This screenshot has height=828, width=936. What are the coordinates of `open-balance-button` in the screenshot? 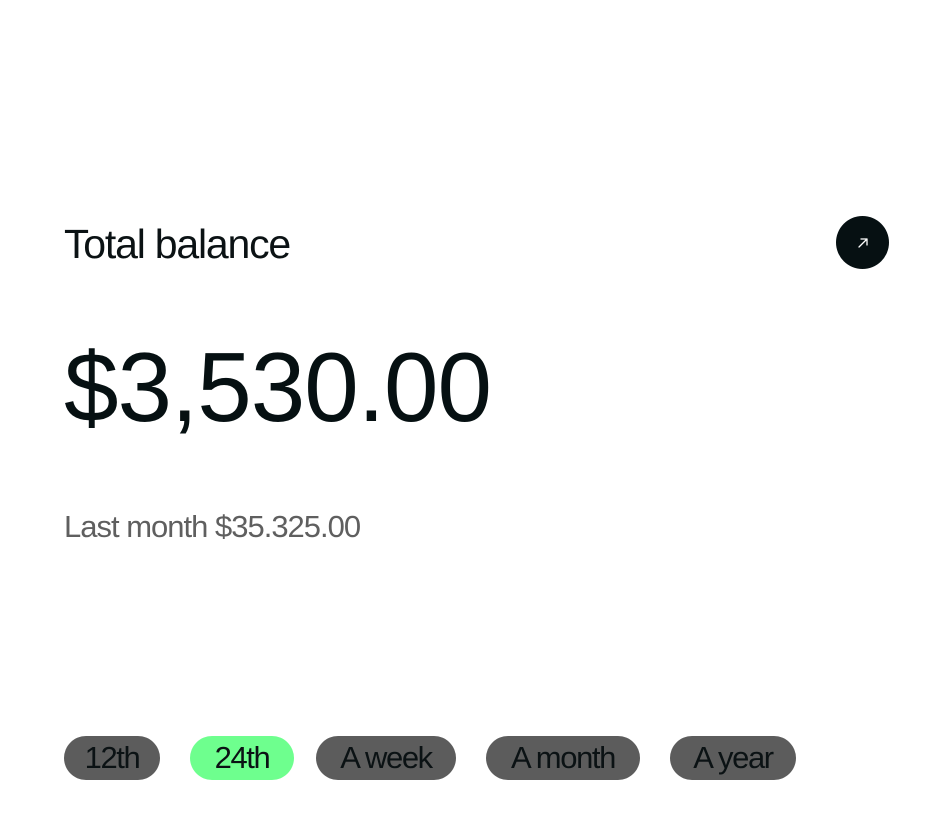 It's located at (862, 242).